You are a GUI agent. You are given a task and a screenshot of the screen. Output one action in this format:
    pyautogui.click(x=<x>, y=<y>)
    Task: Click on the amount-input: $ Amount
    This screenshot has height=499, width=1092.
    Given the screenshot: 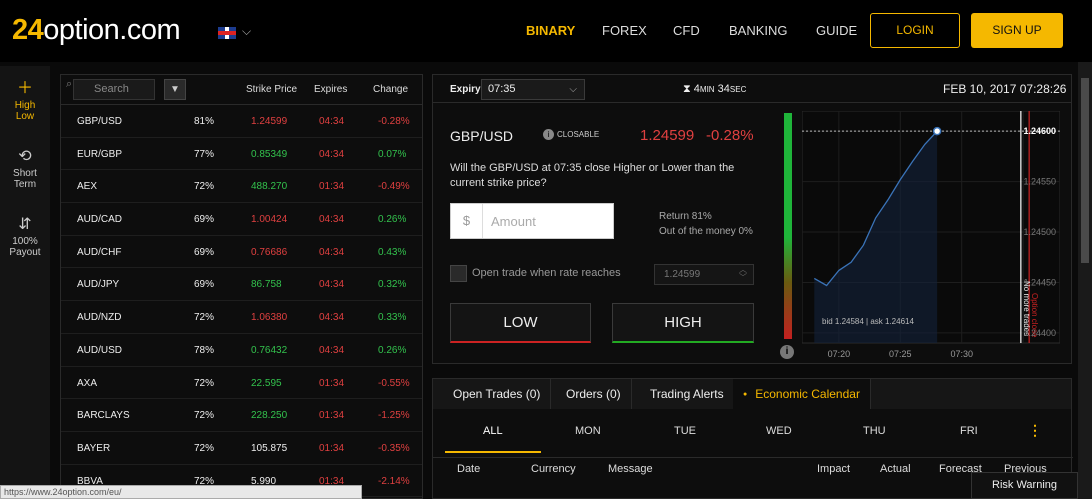 What is the action you would take?
    pyautogui.click(x=532, y=221)
    